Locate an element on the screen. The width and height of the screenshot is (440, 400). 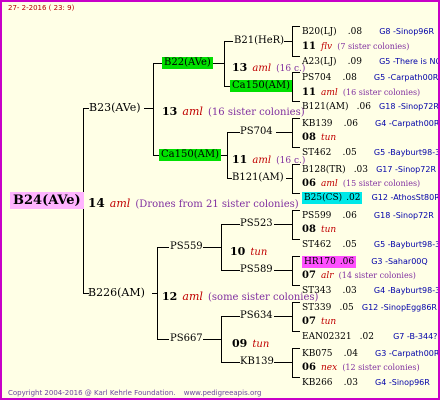
root-drone-info: 14 aml (Drones from 21 sister colonies) is located at coordinates (193, 203).